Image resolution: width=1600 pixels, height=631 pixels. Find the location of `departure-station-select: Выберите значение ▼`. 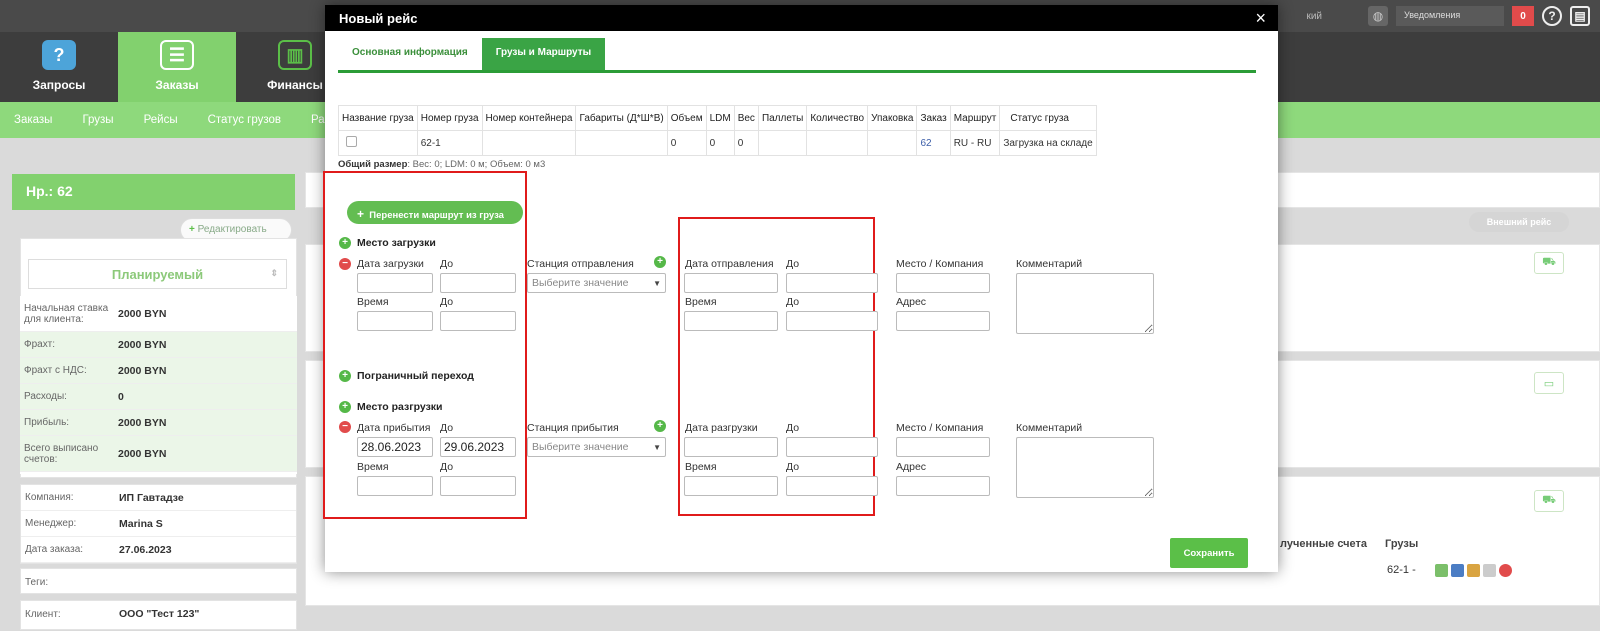

departure-station-select: Выберите значение ▼ is located at coordinates (596, 283).